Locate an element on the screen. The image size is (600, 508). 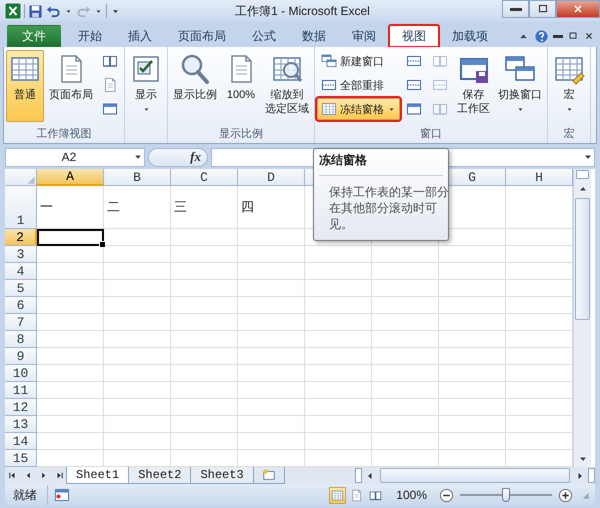
status-text: 就绪 is located at coordinates (30, 495).